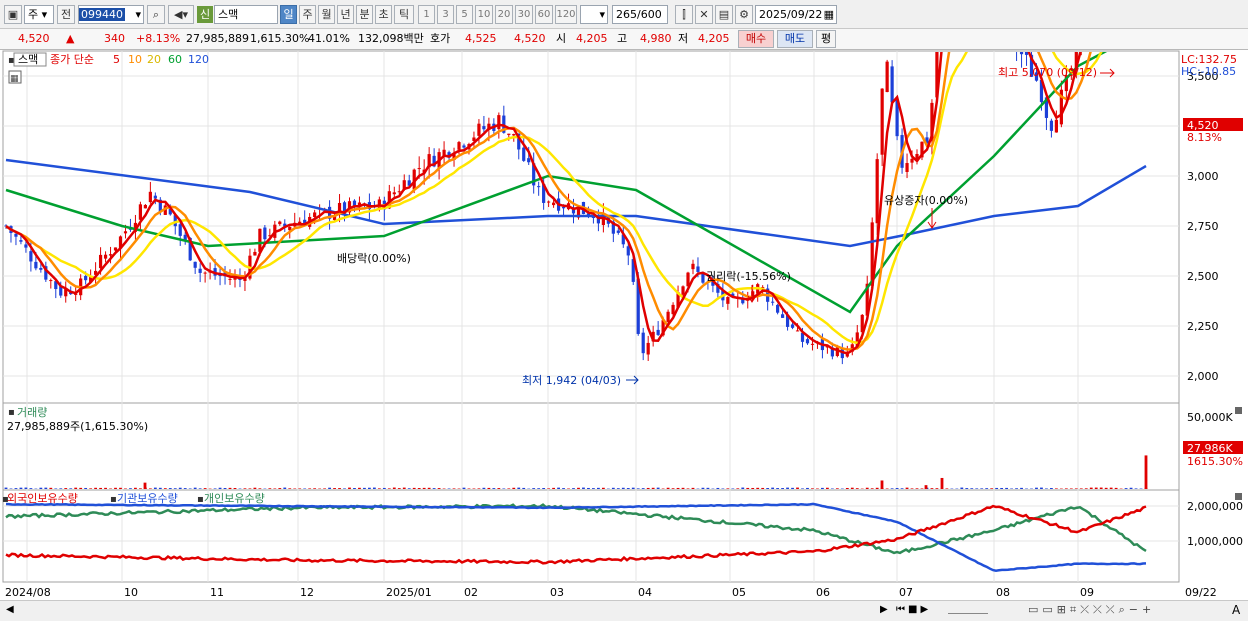  What do you see at coordinates (624, 610) in the screenshot?
I see `chart-scrollbar: ◀ ▶ ⏮■▶ ▭▭⊞⌗⤫⤫⤫⌕−+ A` at bounding box center [624, 610].